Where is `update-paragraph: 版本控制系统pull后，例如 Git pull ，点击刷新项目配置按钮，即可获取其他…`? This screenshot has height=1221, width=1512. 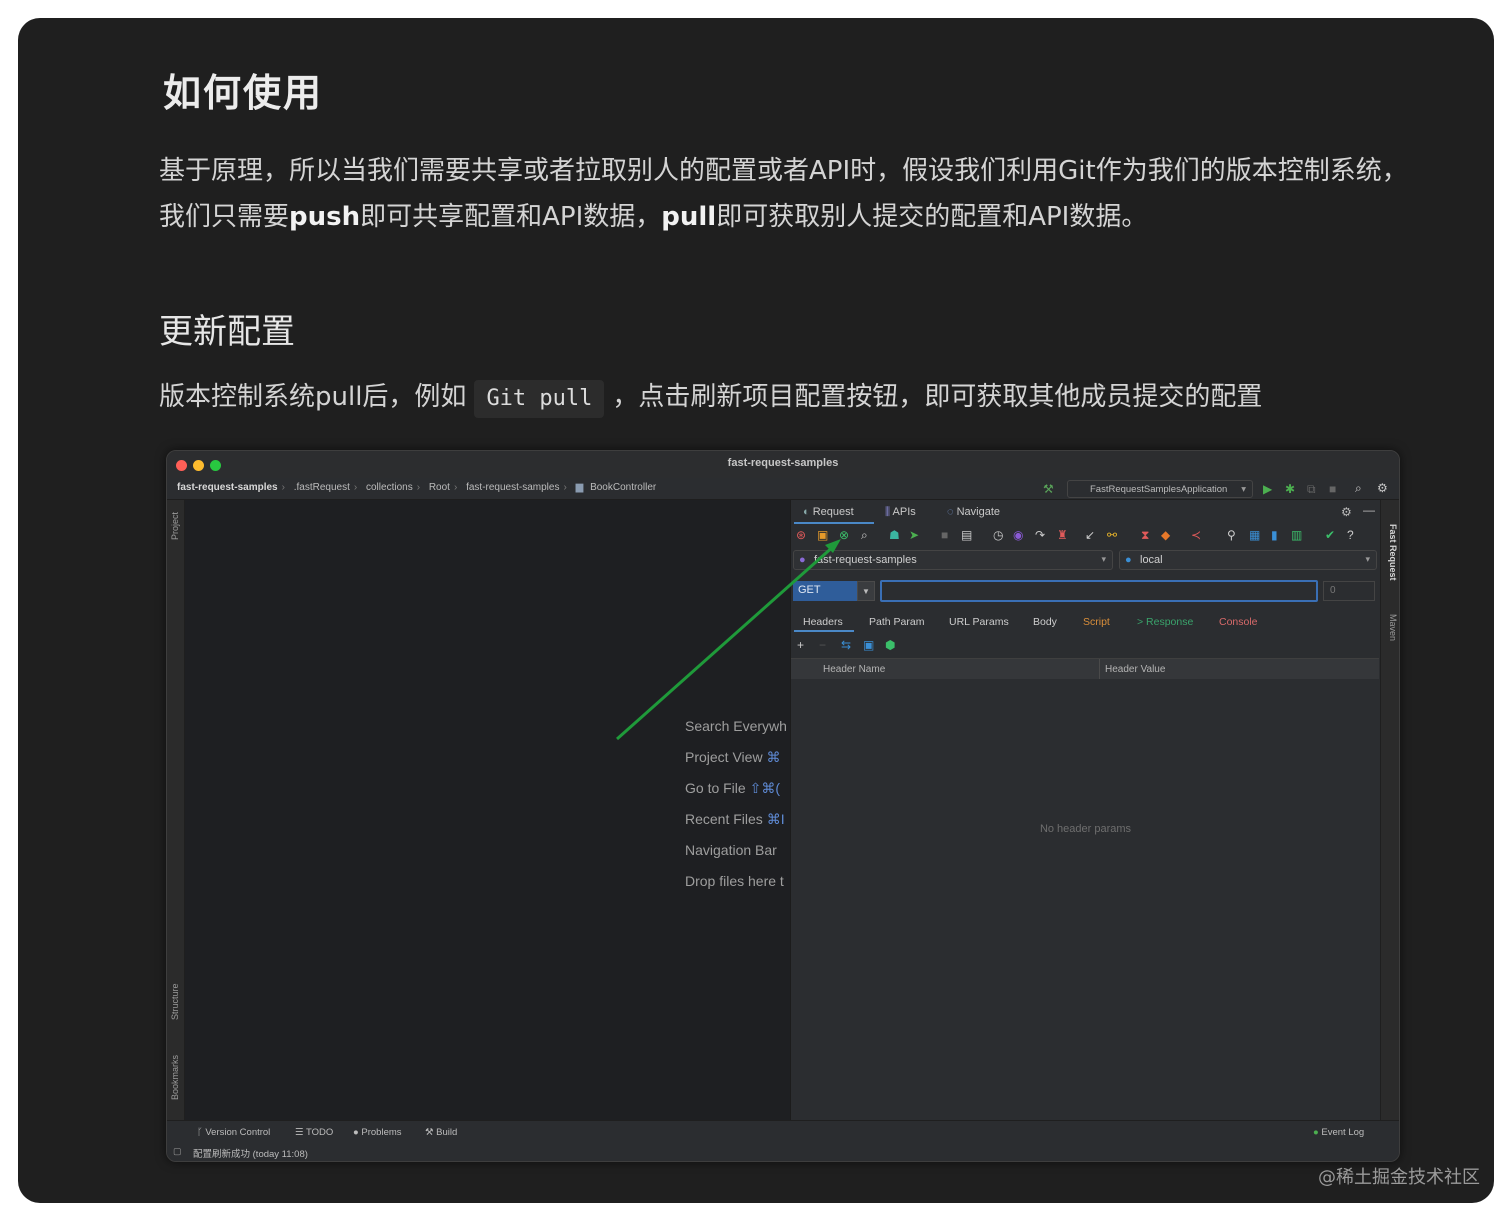
update-paragraph: 版本控制系统pull后，例如 Git pull ，点击刷新项目配置按钮，即可获取其他… is located at coordinates (710, 397).